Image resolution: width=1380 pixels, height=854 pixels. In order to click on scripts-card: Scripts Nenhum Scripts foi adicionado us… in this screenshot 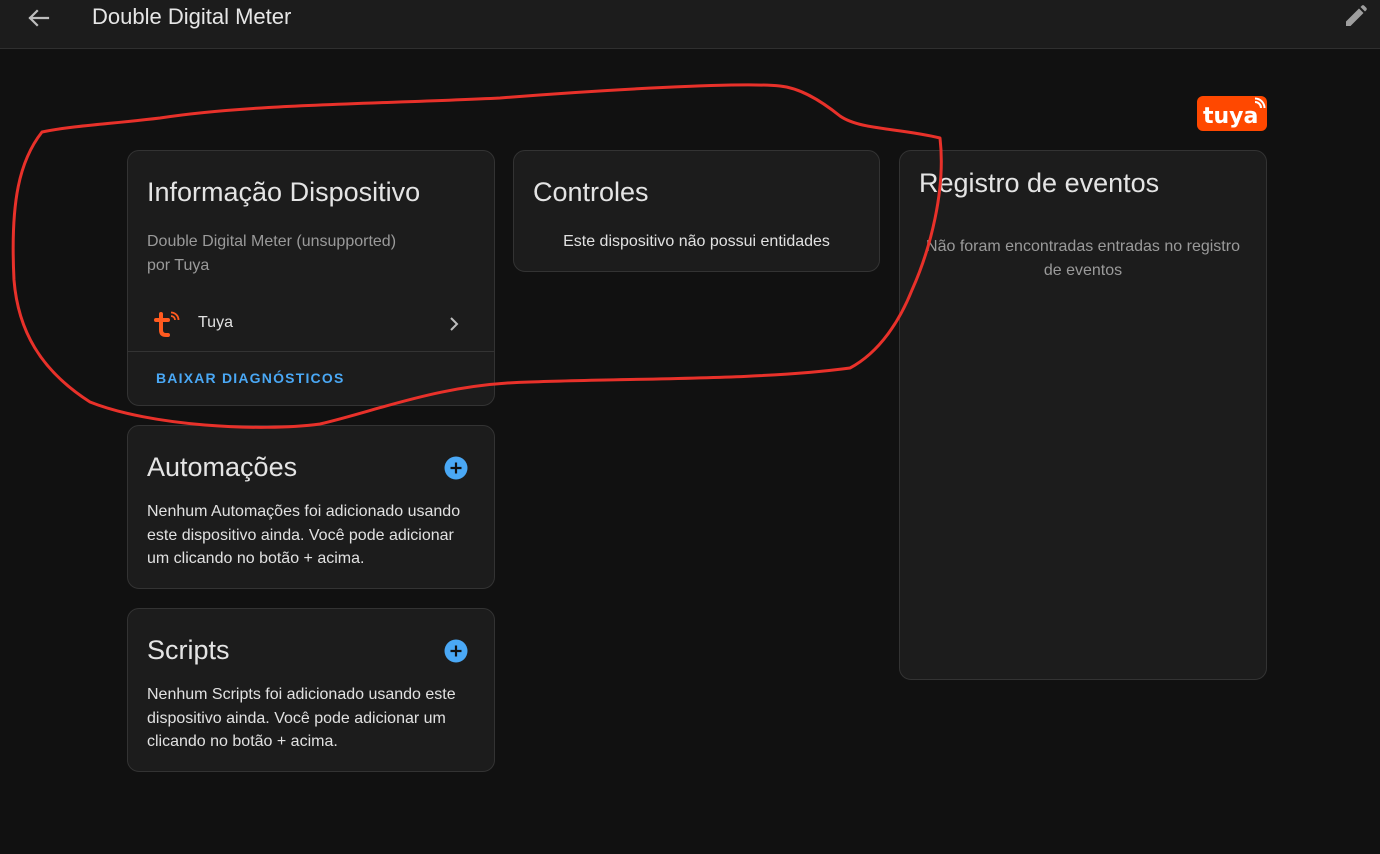, I will do `click(311, 690)`.